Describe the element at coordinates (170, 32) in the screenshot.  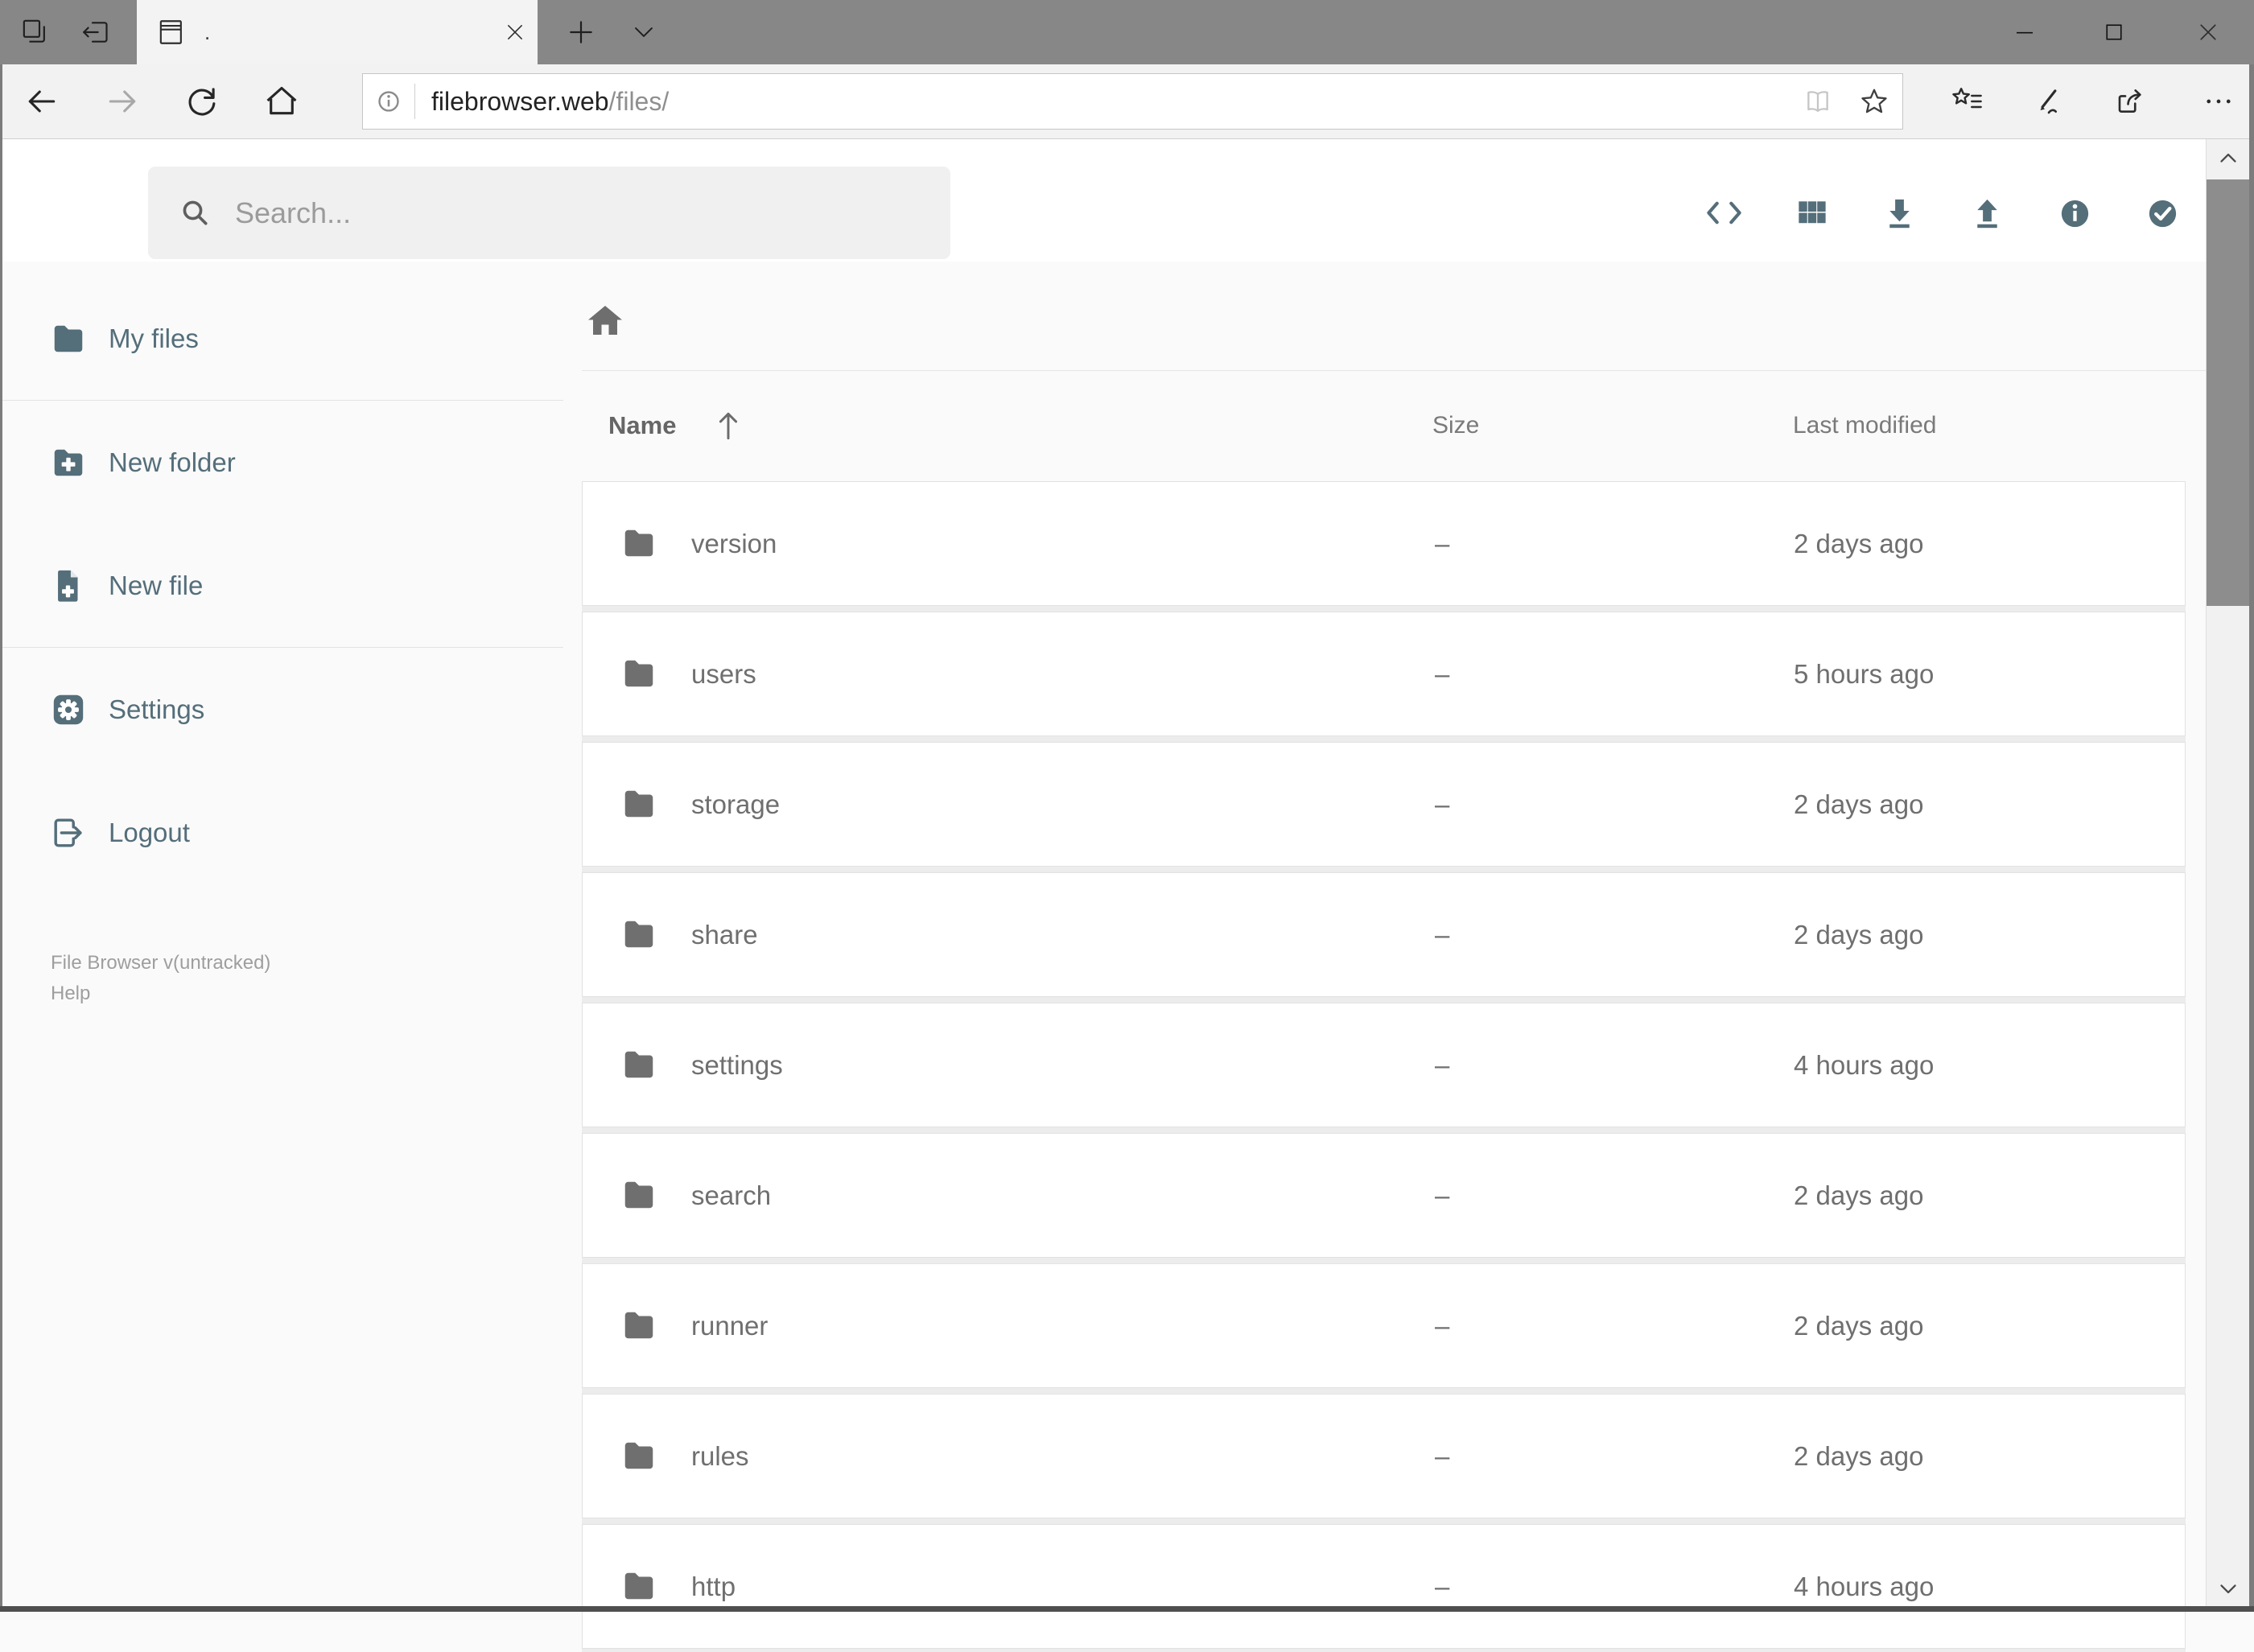
I see `tab-page-icon` at that location.